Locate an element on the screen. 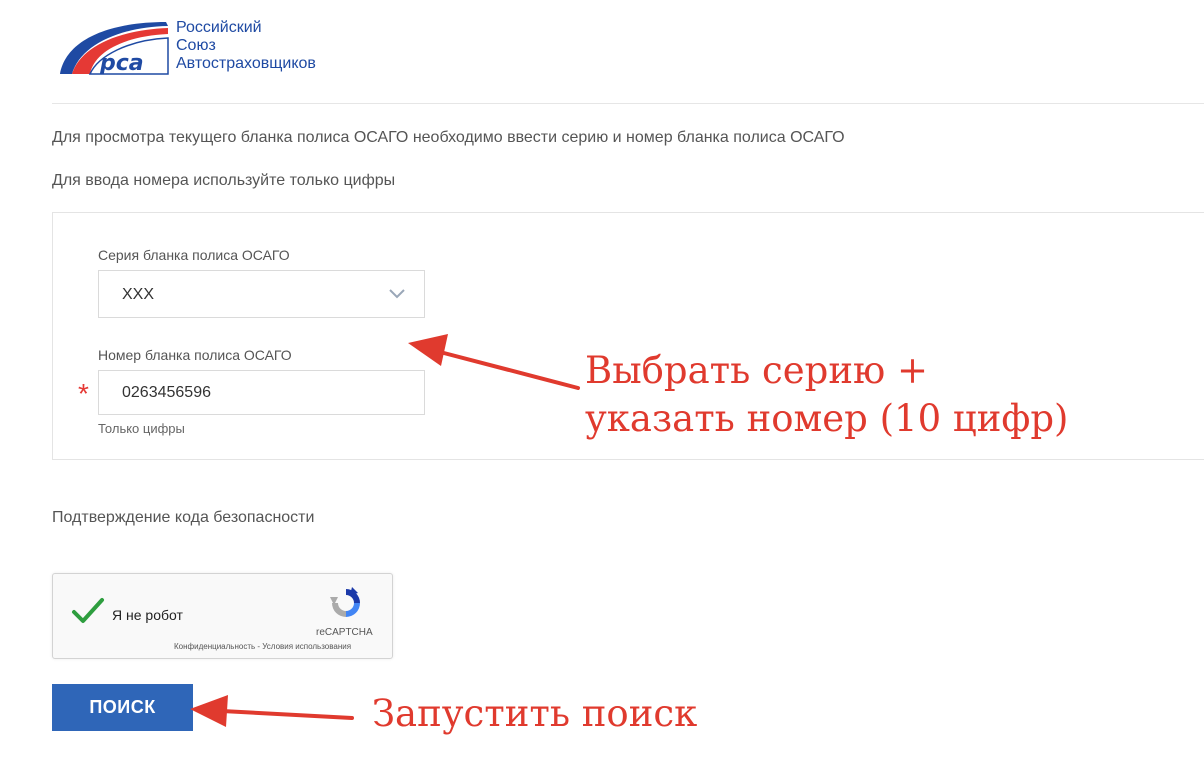 Image resolution: width=1204 pixels, height=760 pixels. series-select: ХХХ is located at coordinates (261, 294).